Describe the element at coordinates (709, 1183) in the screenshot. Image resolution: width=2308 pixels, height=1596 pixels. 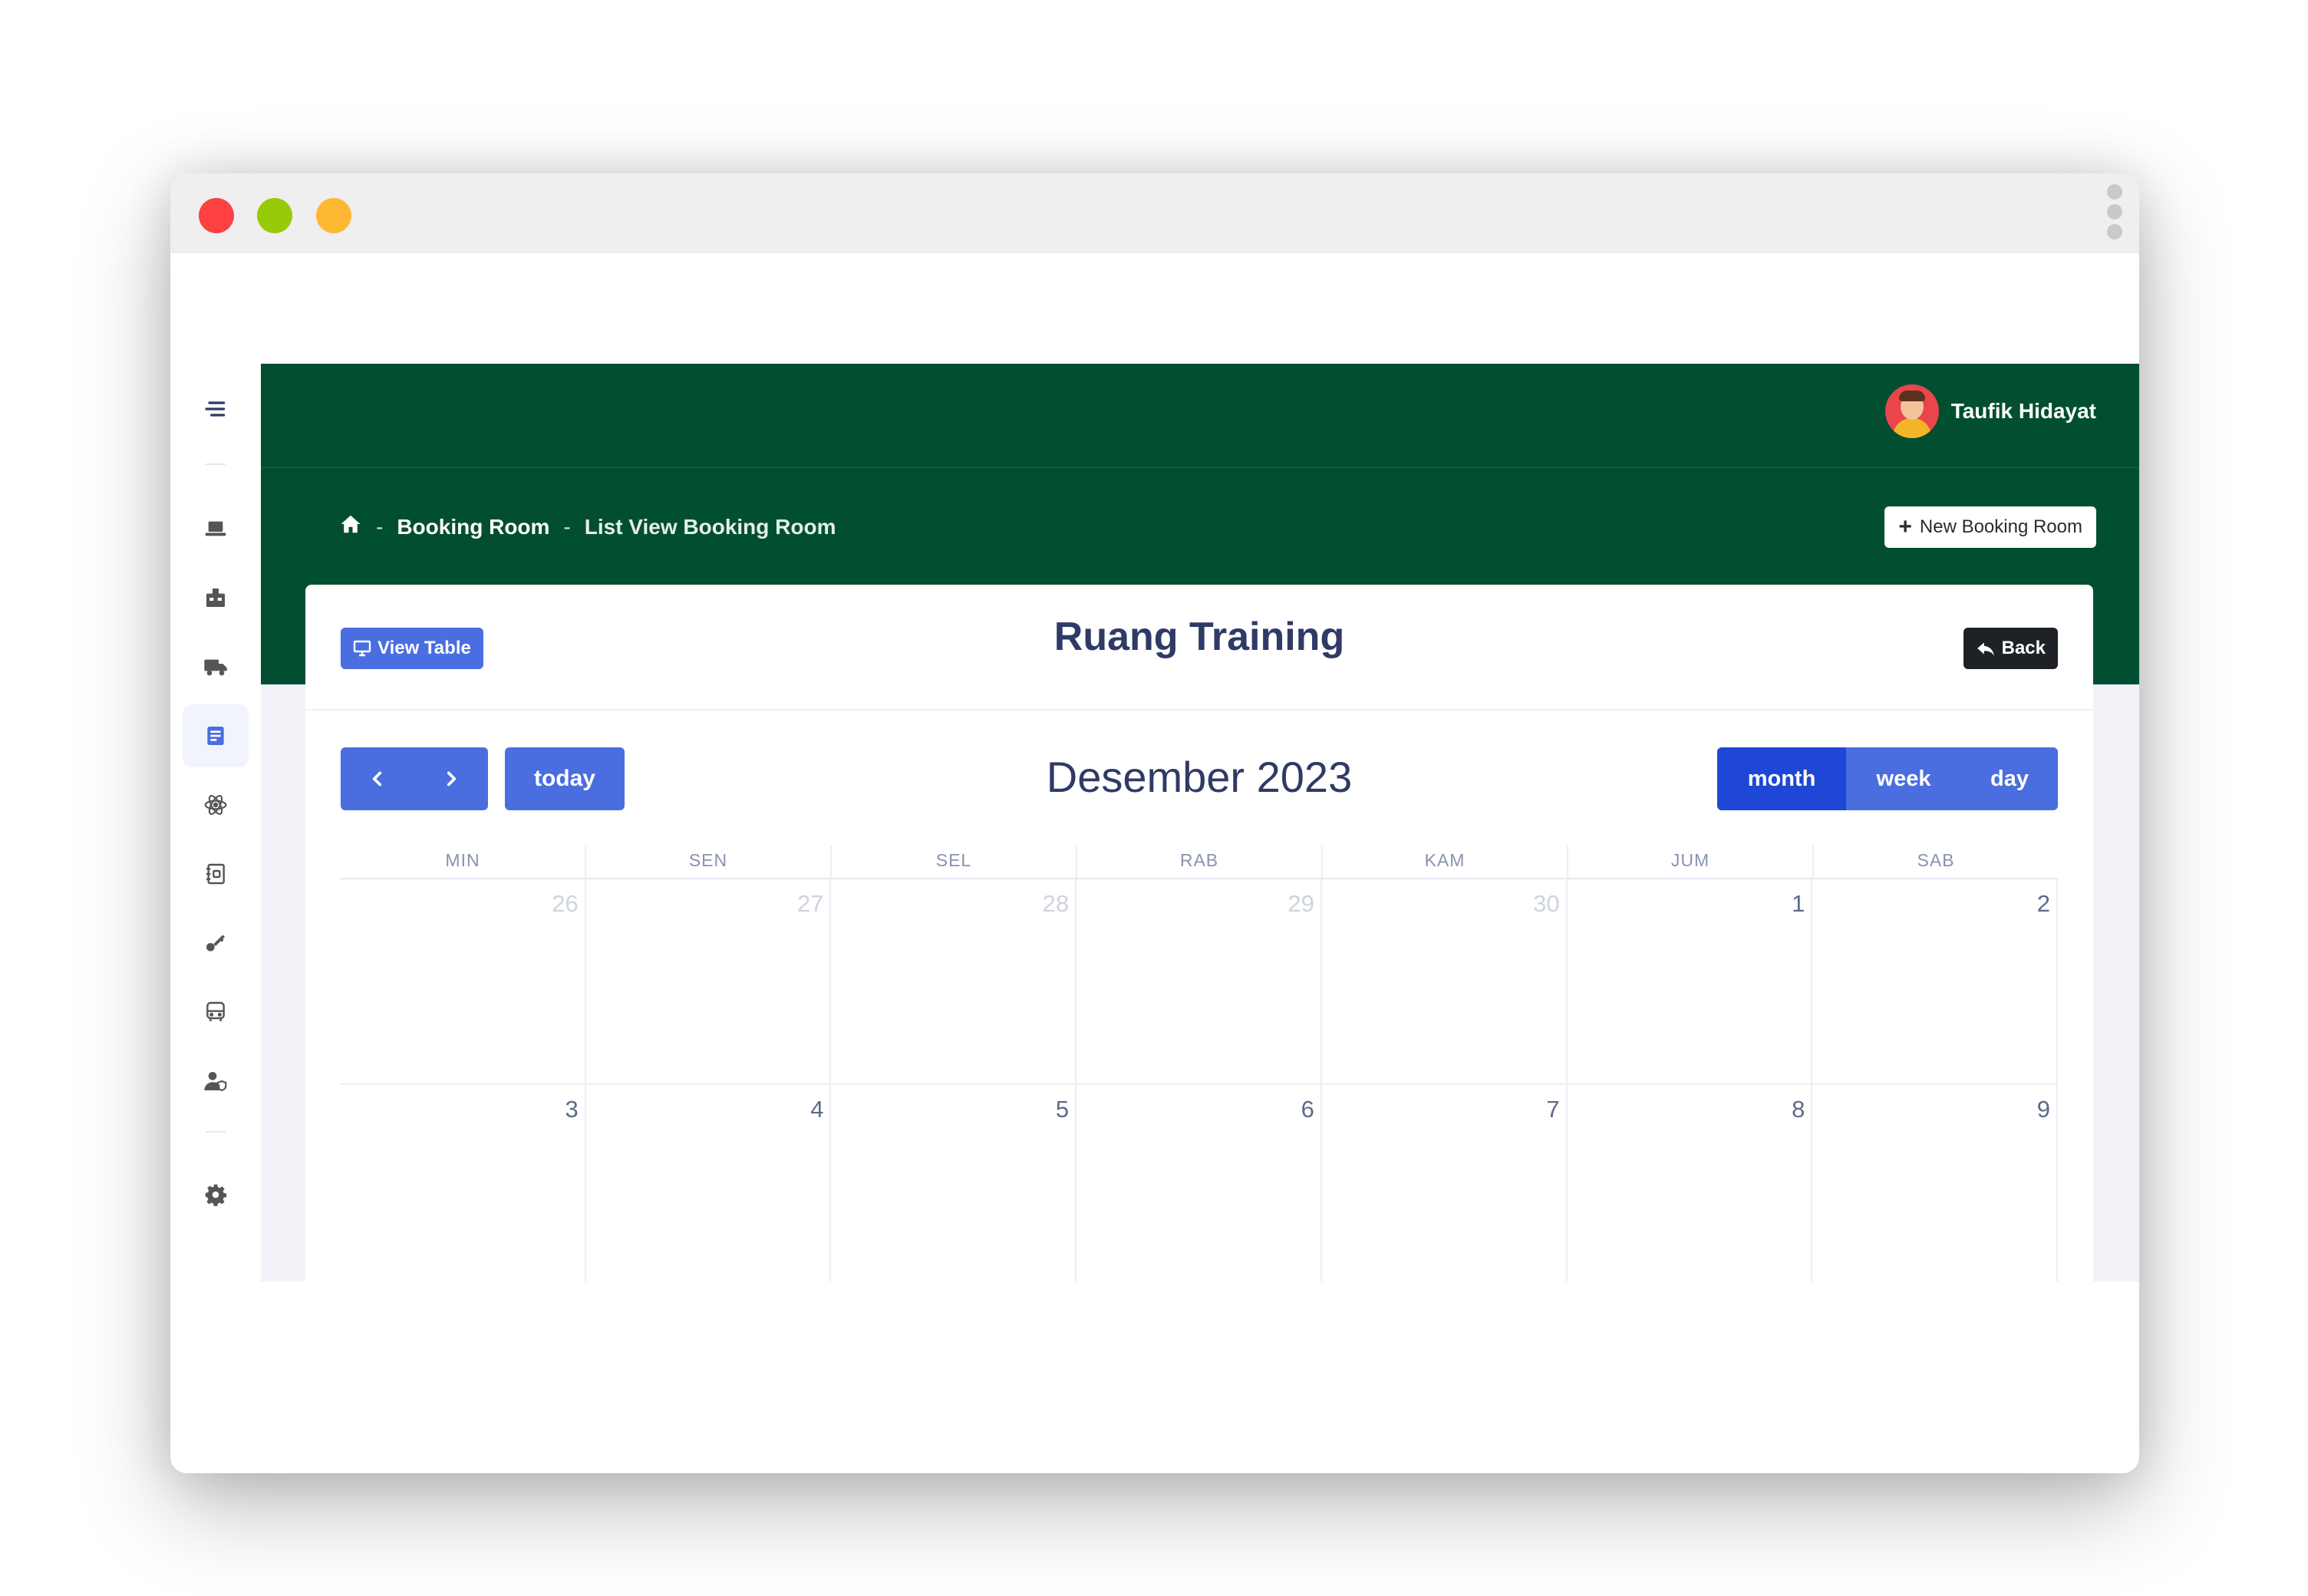
I see `day-cell: 4` at that location.